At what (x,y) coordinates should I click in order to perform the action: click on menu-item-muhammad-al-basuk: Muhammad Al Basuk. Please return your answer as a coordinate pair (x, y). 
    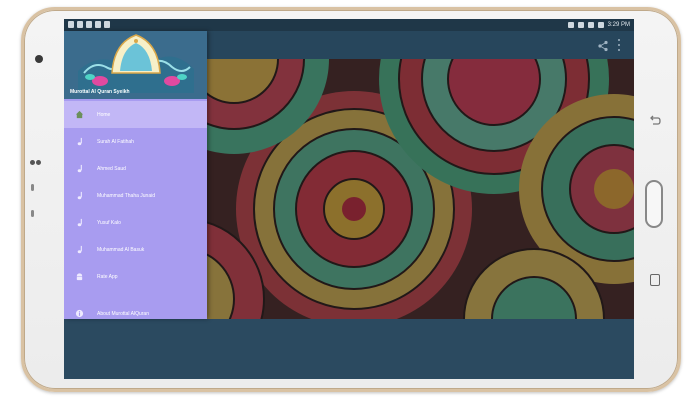
    Looking at the image, I should click on (135, 249).